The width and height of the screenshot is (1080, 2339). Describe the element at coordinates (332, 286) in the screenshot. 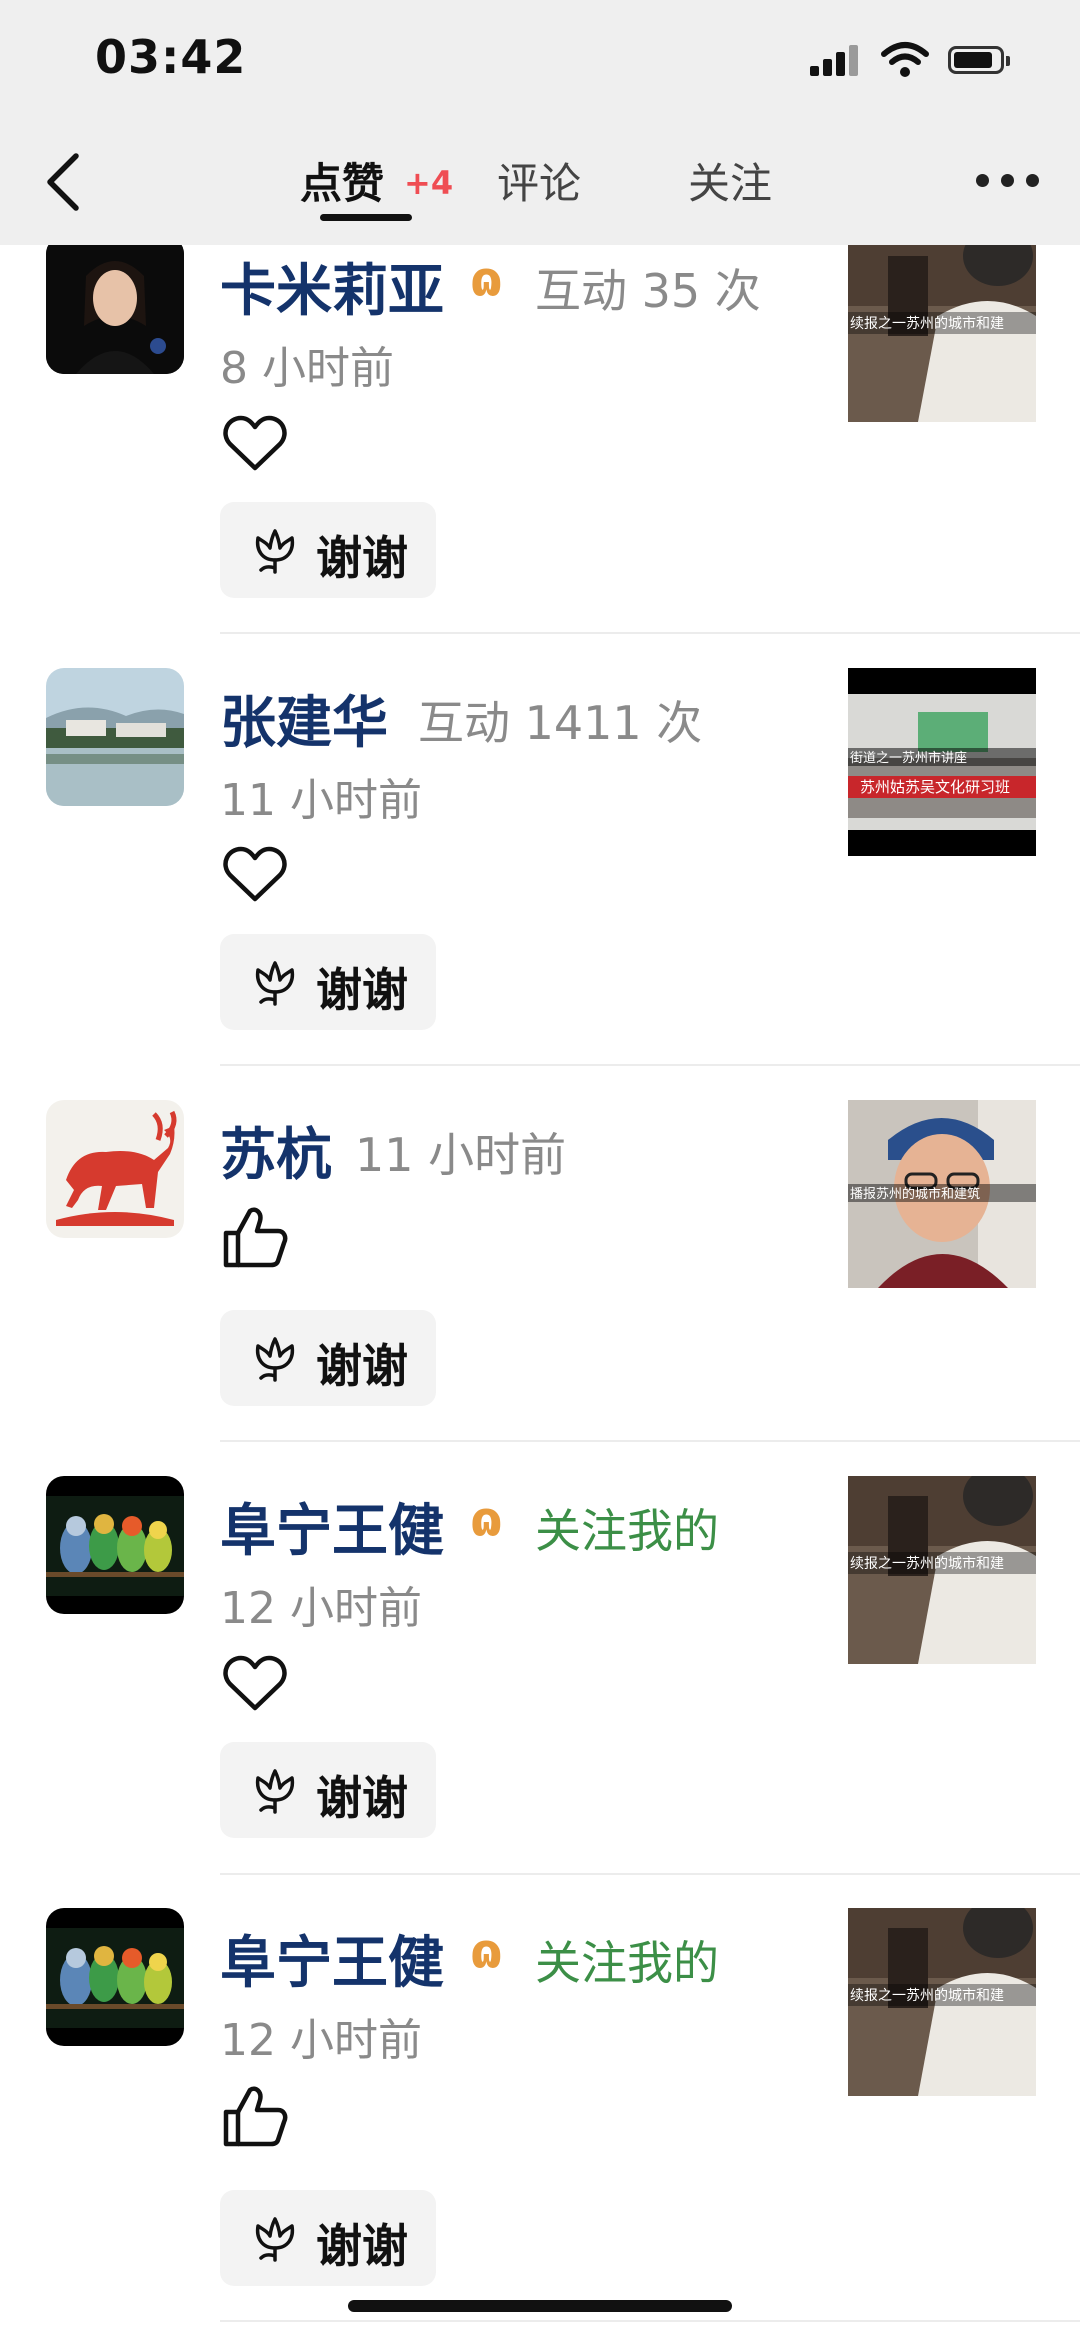

I see `user-name: 卡米莉亚` at that location.